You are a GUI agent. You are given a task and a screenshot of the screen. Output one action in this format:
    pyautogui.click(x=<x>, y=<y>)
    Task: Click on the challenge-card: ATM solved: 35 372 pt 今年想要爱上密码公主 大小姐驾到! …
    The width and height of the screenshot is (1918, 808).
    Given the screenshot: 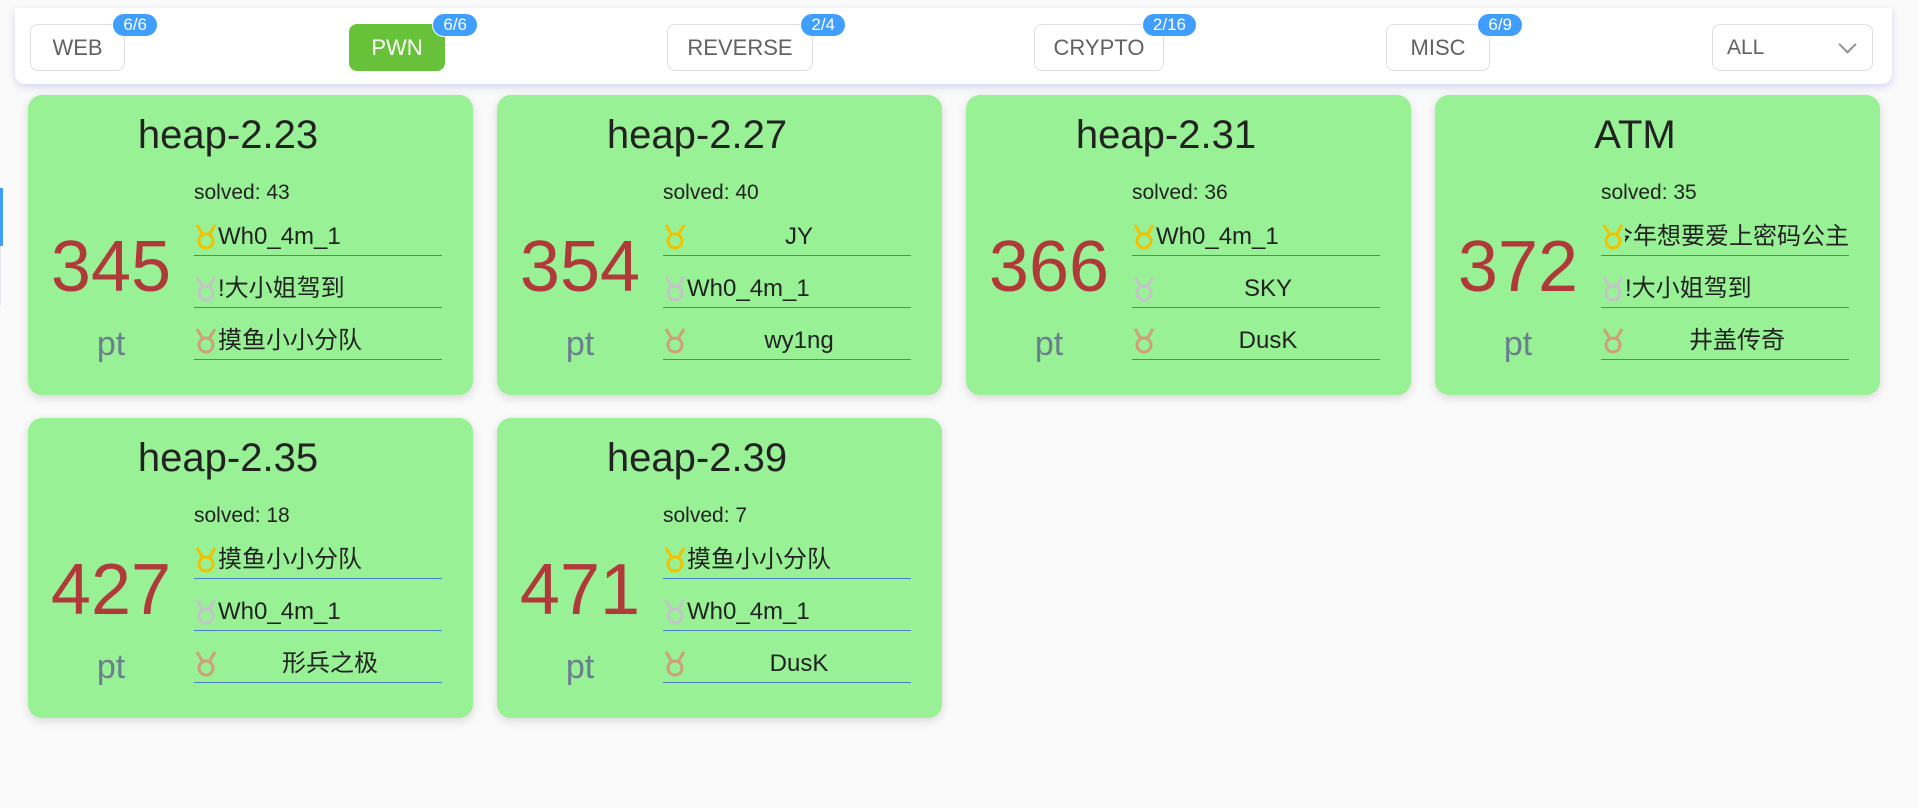 What is the action you would take?
    pyautogui.click(x=1657, y=245)
    